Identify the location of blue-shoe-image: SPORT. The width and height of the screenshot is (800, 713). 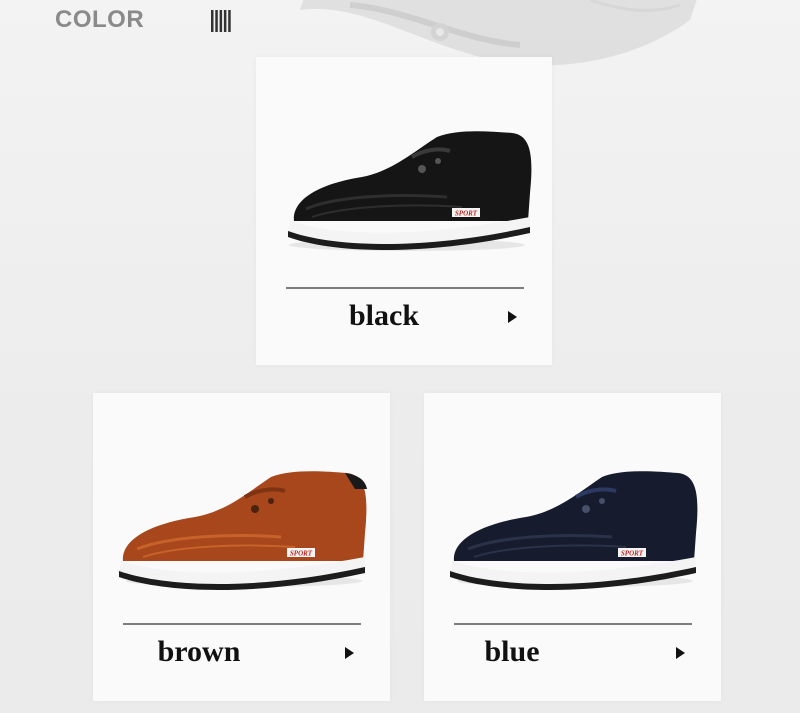
(574, 530).